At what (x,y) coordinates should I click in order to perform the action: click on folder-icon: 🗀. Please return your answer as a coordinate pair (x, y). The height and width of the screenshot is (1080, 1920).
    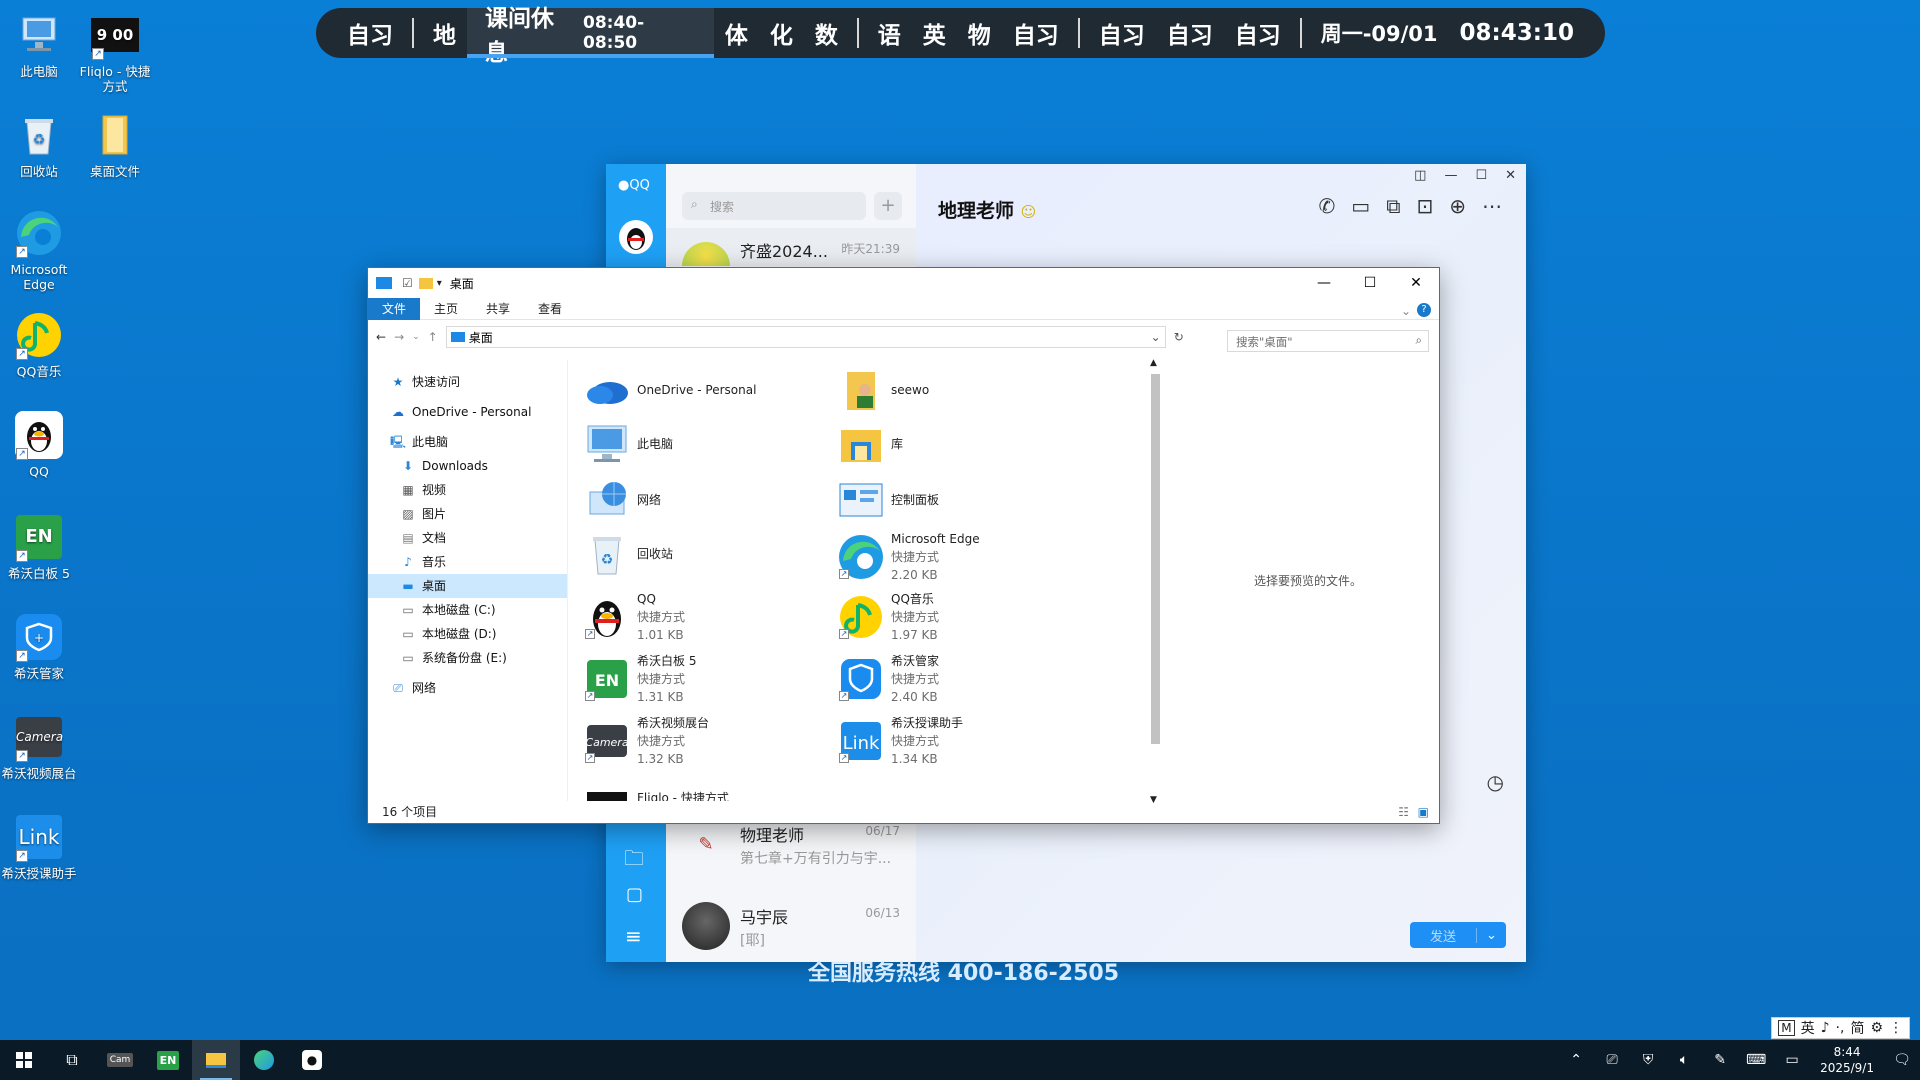
    Looking at the image, I should click on (634, 861).